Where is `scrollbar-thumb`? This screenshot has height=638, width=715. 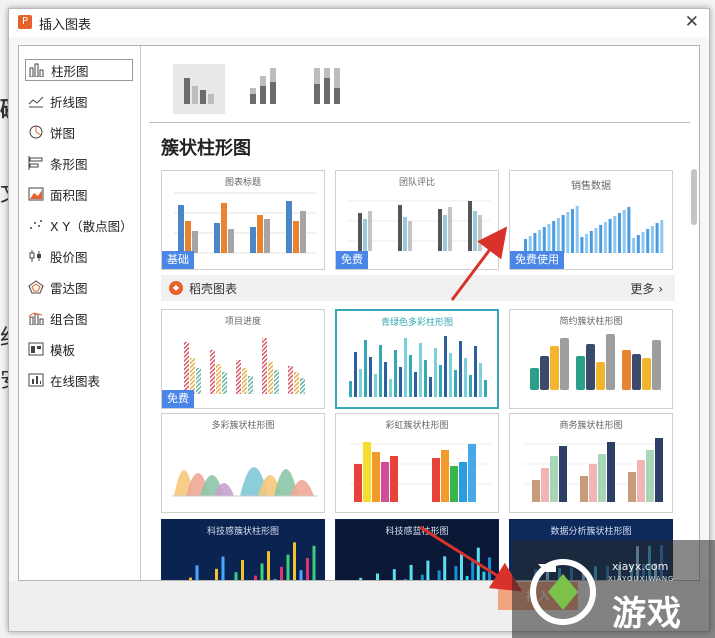 scrollbar-thumb is located at coordinates (694, 197).